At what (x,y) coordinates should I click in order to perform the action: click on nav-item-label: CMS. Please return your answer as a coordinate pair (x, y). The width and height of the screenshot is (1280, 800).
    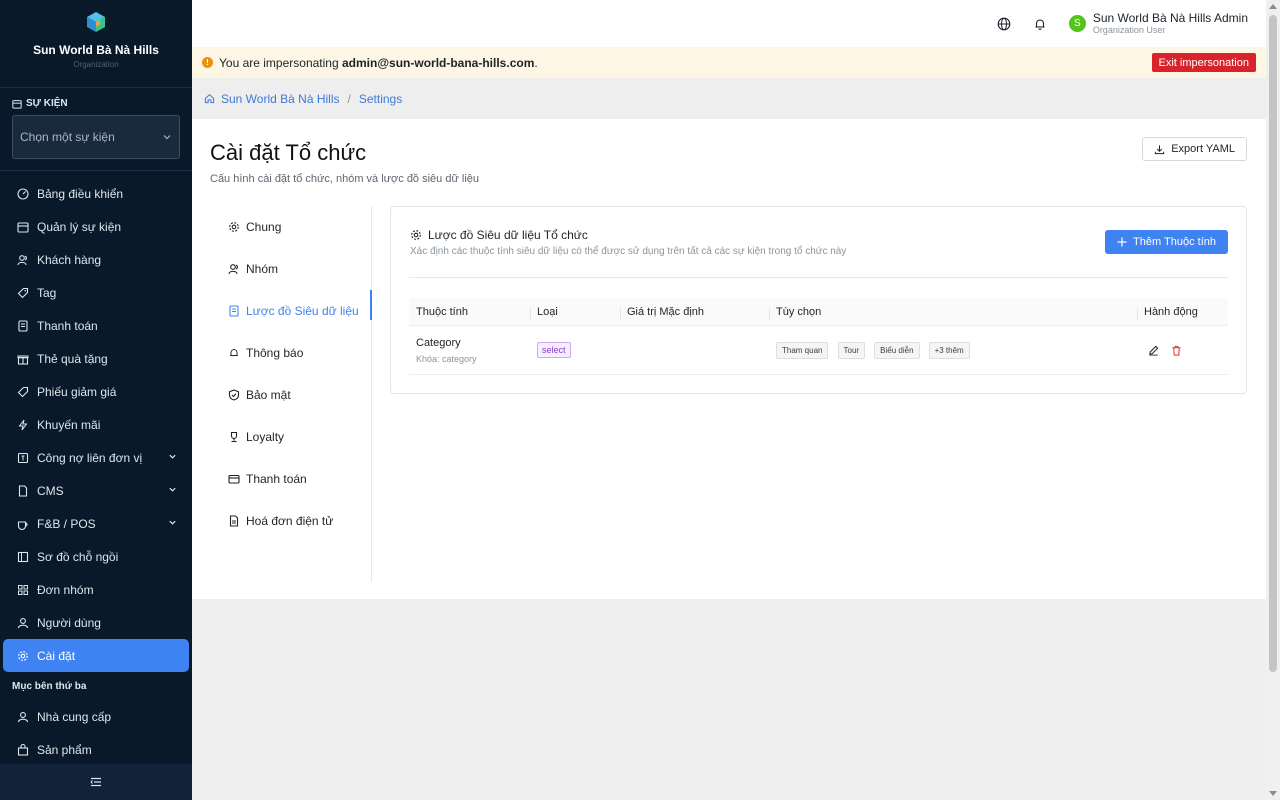
    Looking at the image, I should click on (50, 490).